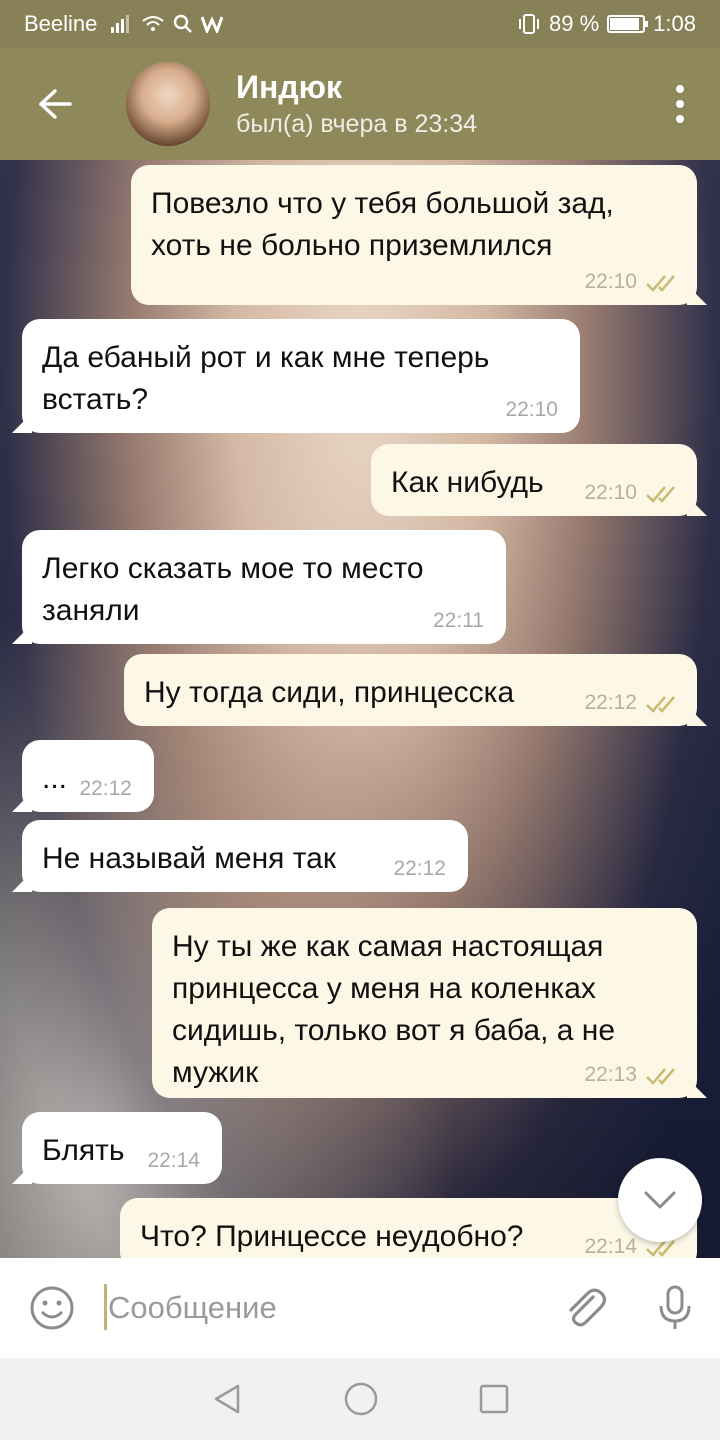  What do you see at coordinates (168, 104) in the screenshot?
I see `avatar` at bounding box center [168, 104].